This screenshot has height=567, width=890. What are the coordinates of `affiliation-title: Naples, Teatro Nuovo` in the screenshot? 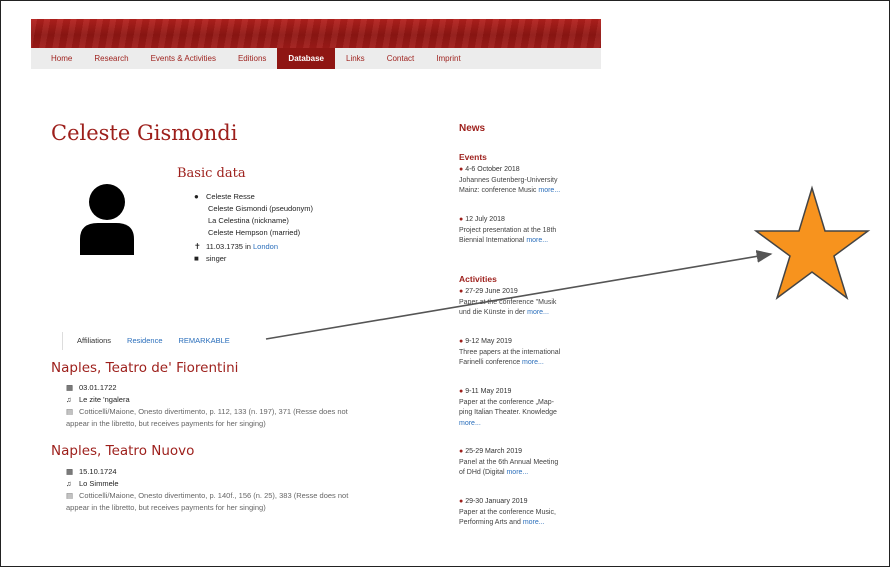 It's located at (123, 451).